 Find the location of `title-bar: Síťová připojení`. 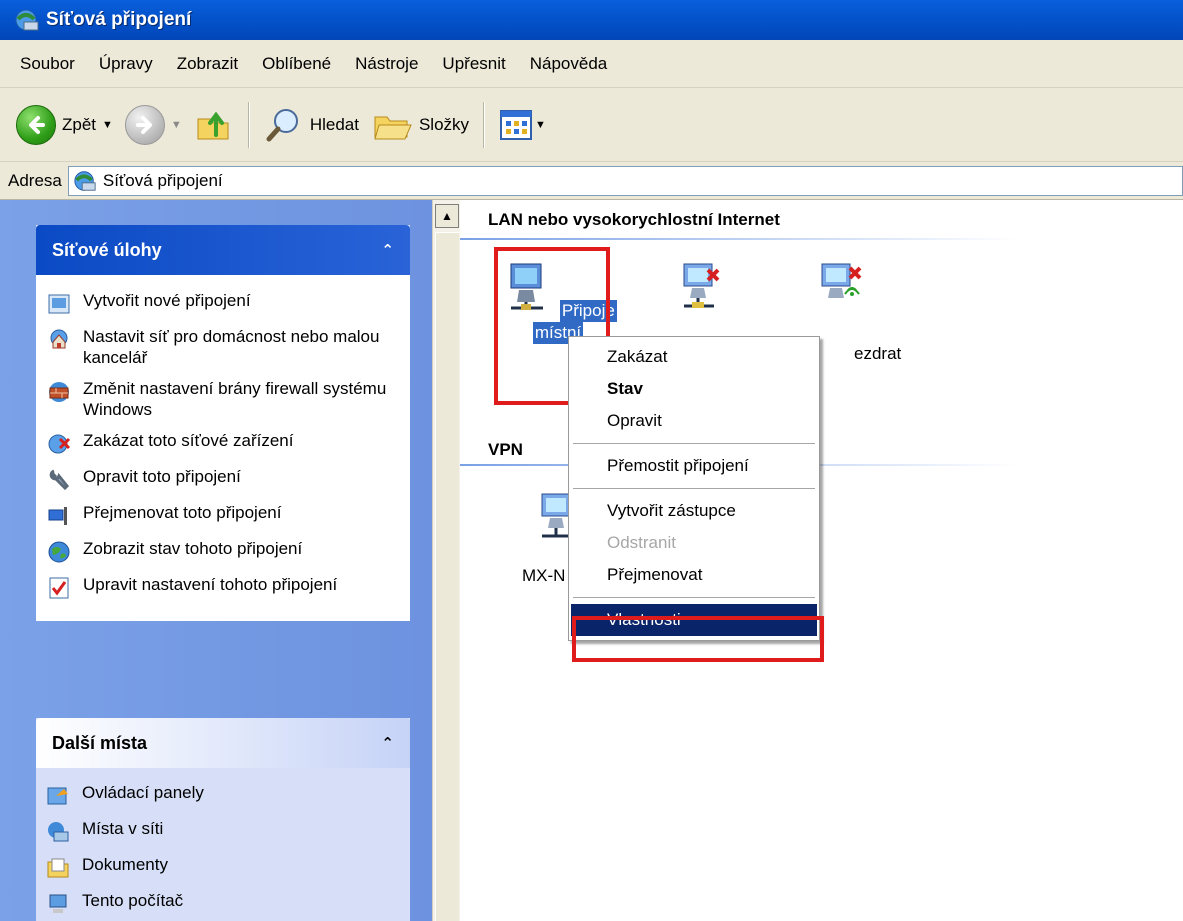

title-bar: Síťová připojení is located at coordinates (591, 20).